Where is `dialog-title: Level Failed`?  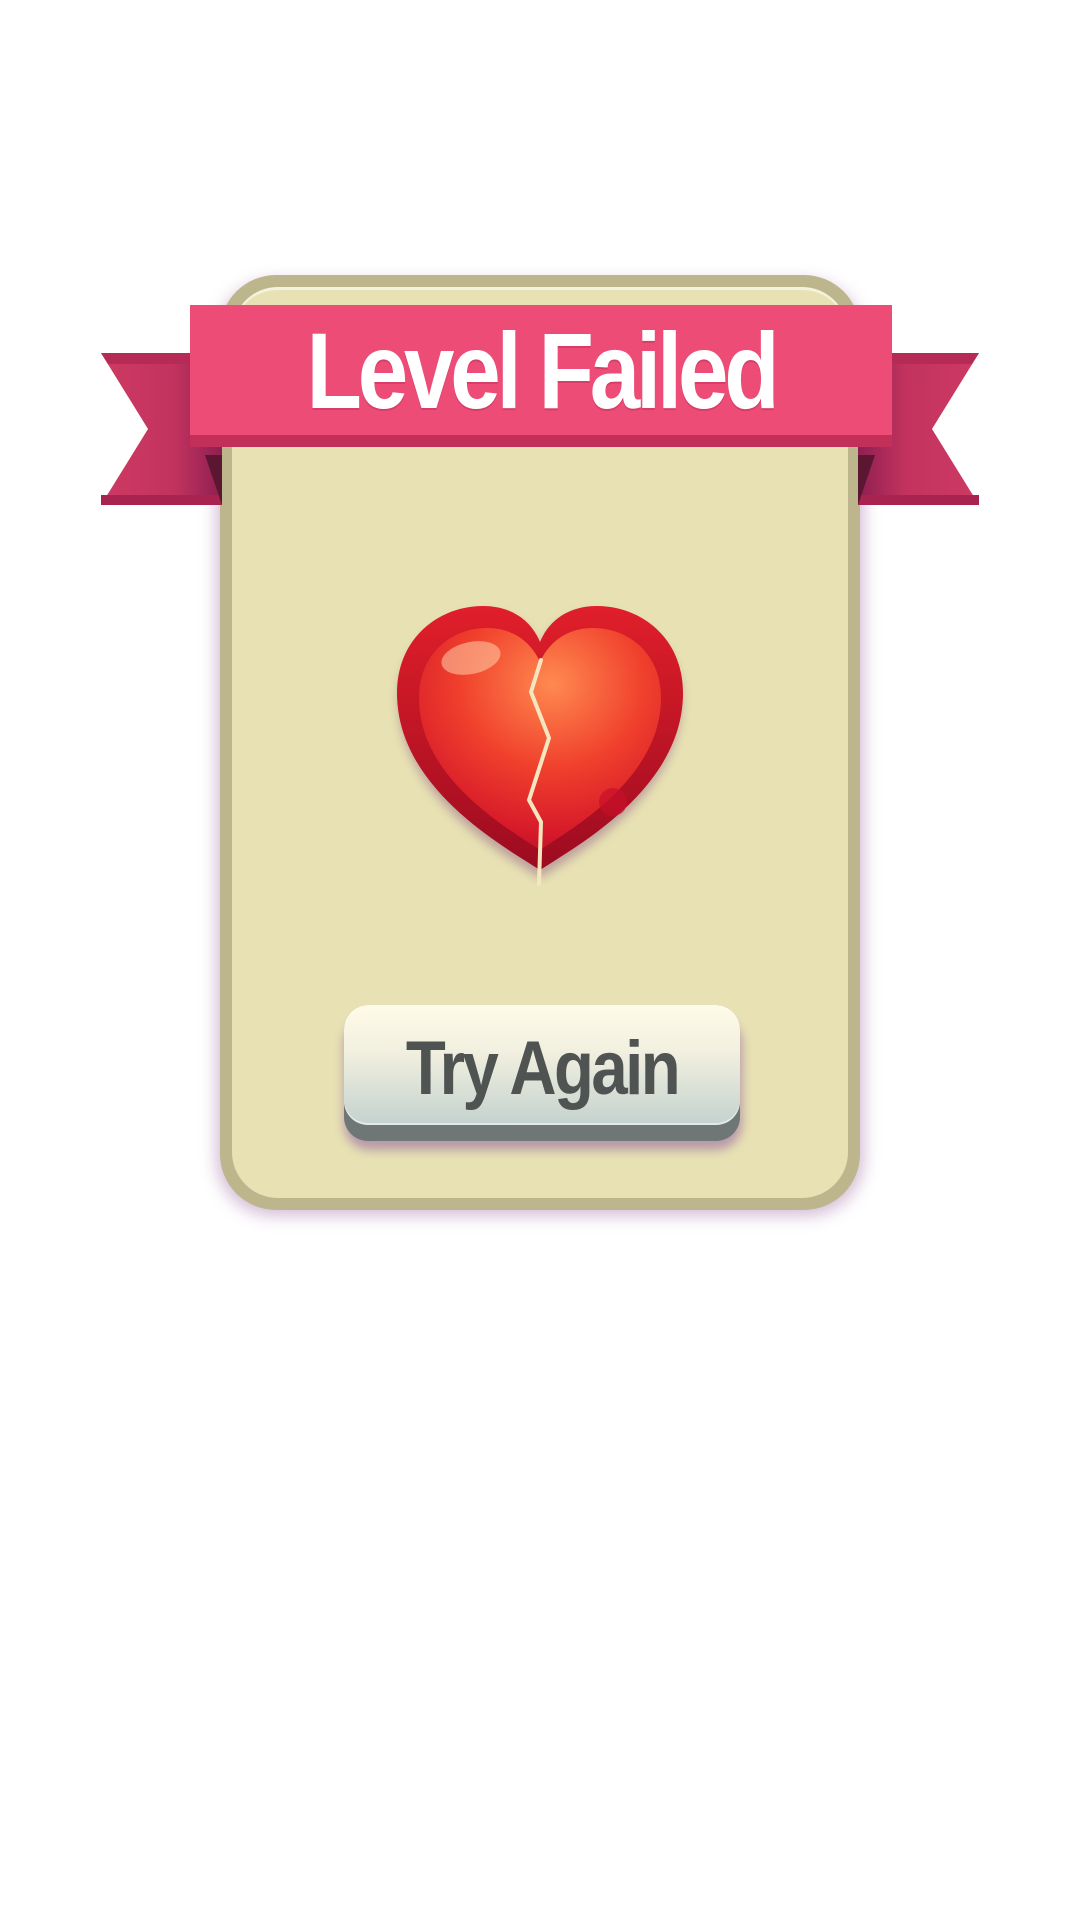
dialog-title: Level Failed is located at coordinates (543, 370).